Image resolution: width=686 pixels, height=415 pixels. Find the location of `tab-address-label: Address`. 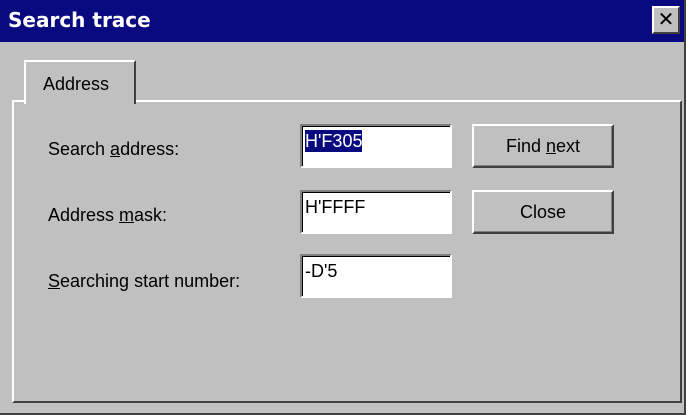

tab-address-label: Address is located at coordinates (76, 84).